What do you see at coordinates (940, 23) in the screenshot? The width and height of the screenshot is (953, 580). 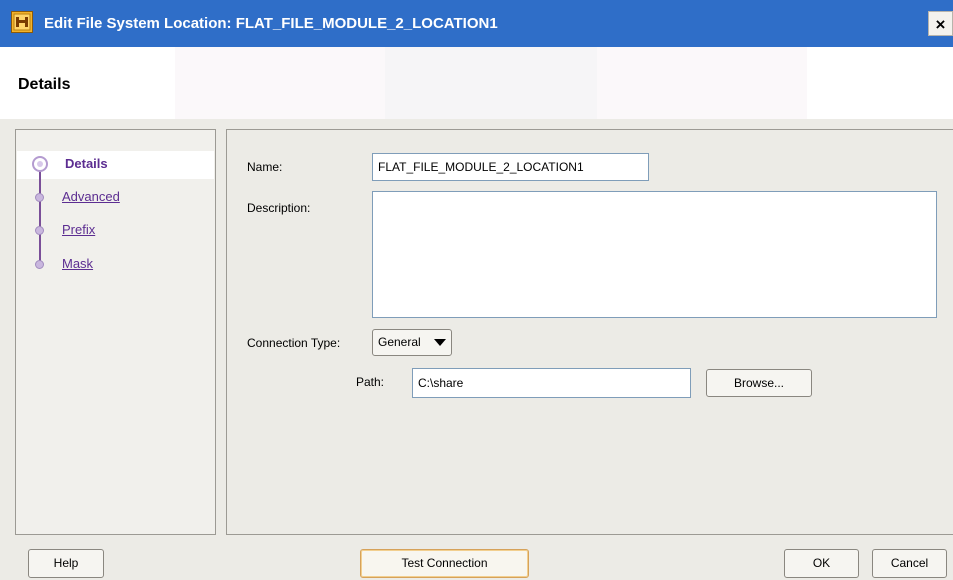 I see `close-icon: ×` at bounding box center [940, 23].